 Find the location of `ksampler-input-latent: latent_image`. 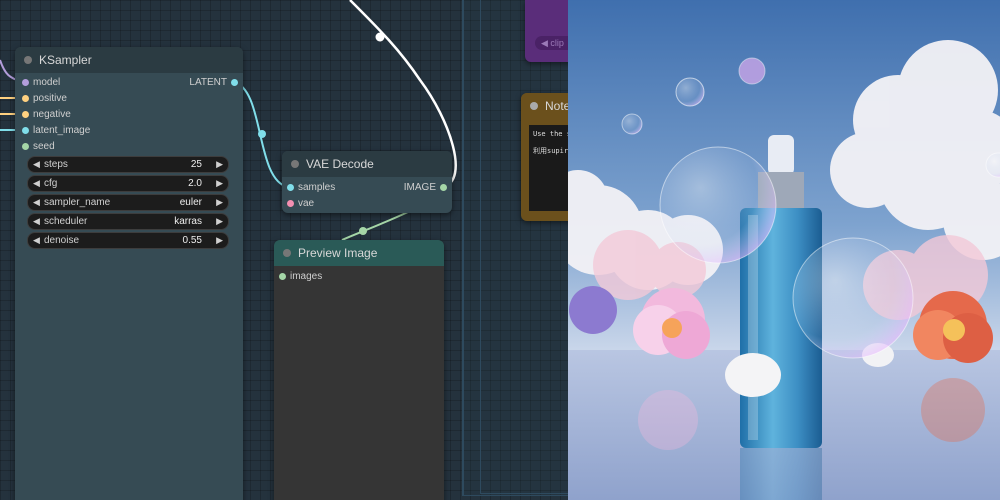

ksampler-input-latent: latent_image is located at coordinates (56, 131).